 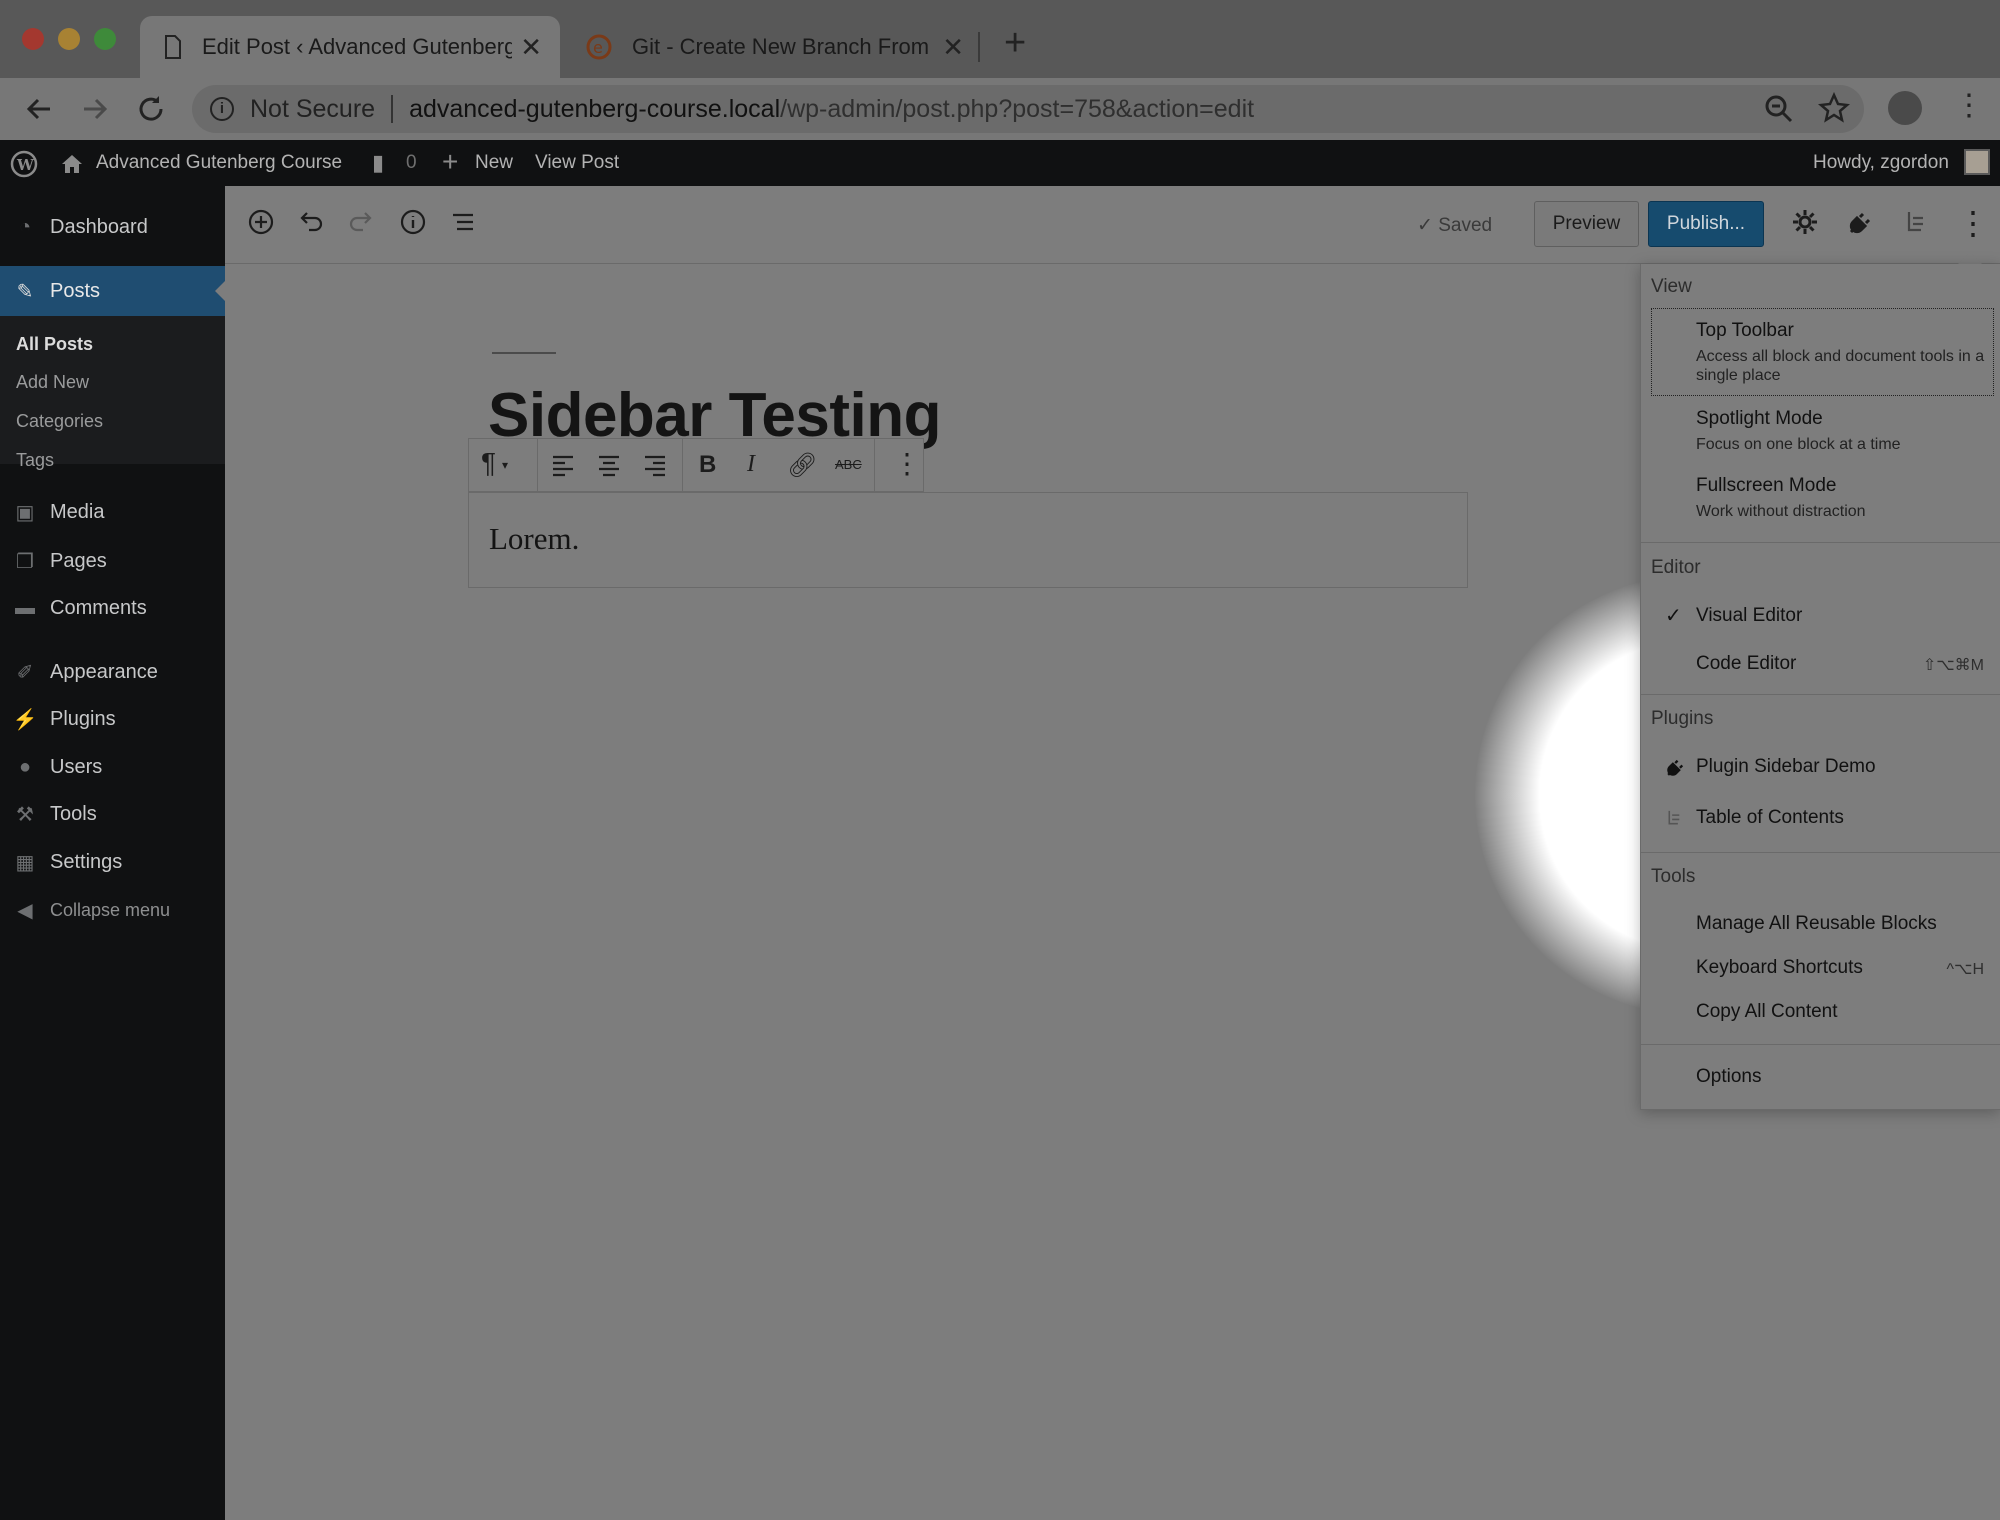 I want to click on menu-group-tools: Tools, so click(x=1673, y=876).